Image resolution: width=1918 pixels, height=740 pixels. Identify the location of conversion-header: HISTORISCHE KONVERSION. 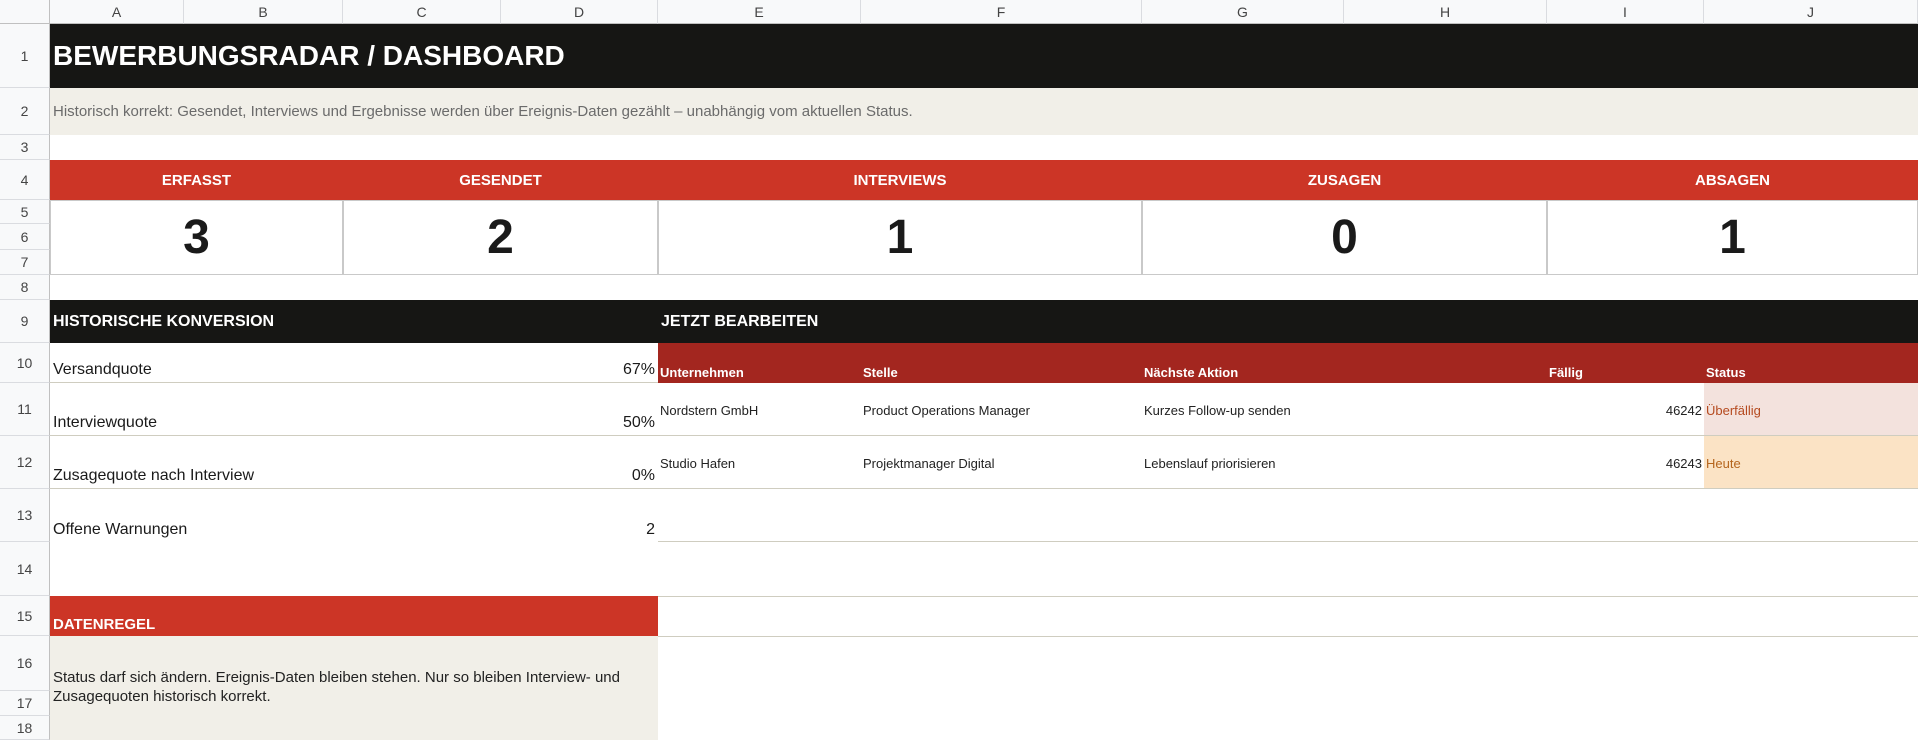
(354, 321).